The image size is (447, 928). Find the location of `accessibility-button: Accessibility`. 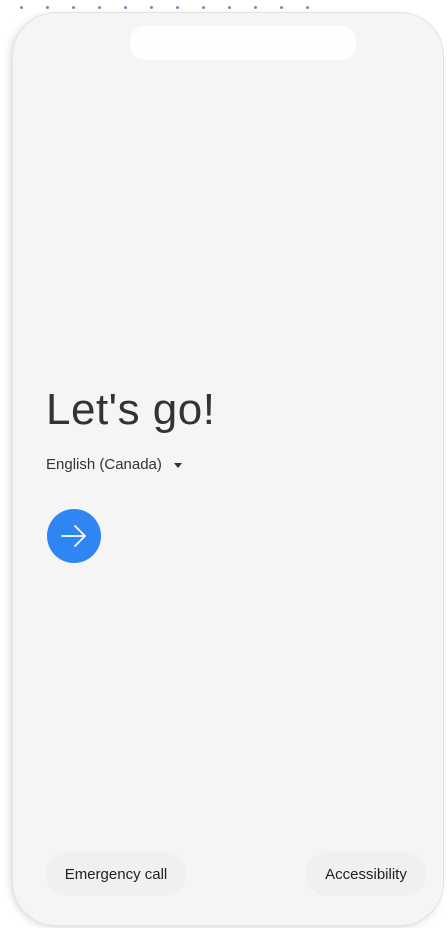

accessibility-button: Accessibility is located at coordinates (366, 874).